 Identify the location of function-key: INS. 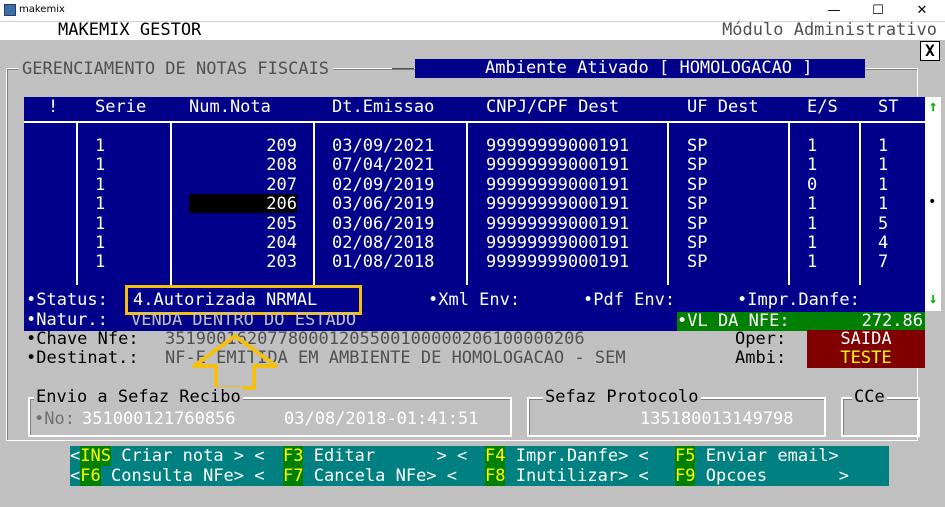
(95, 456).